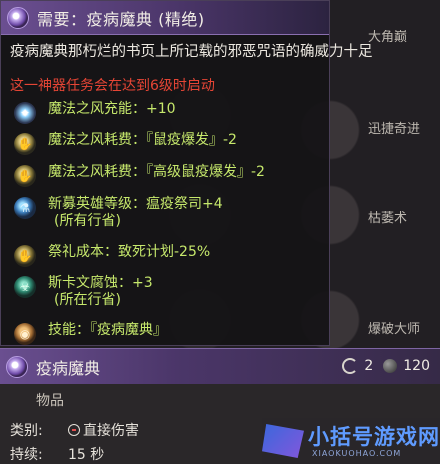  What do you see at coordinates (394, 127) in the screenshot?
I see `skill-label-2: 迅捷奇进` at bounding box center [394, 127].